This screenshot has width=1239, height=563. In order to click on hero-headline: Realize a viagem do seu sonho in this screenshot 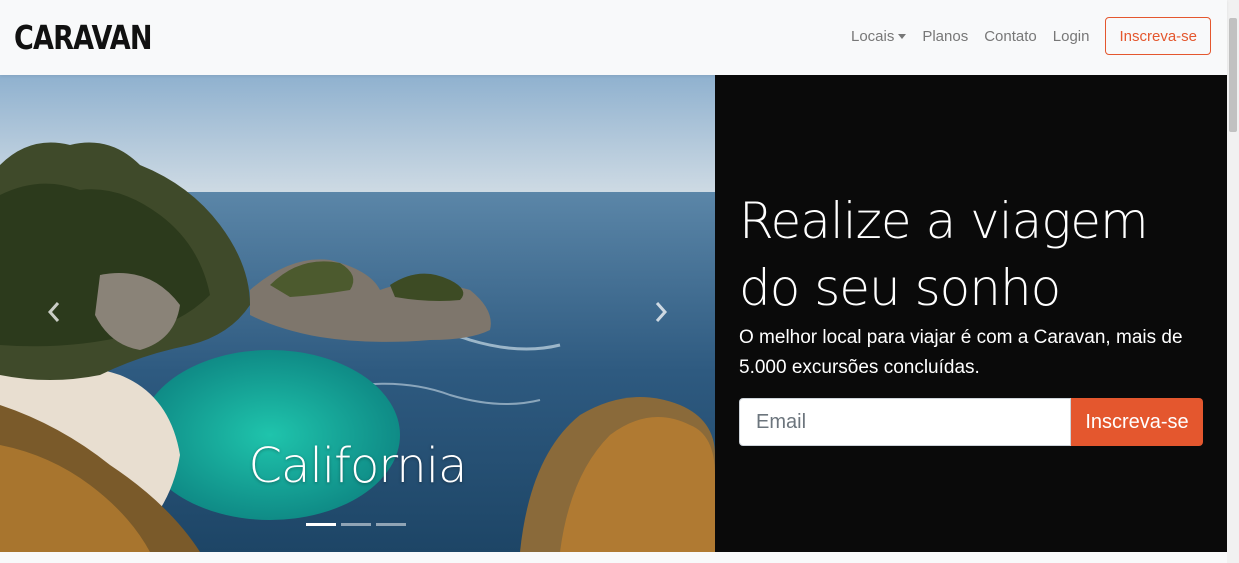, I will do `click(974, 255)`.